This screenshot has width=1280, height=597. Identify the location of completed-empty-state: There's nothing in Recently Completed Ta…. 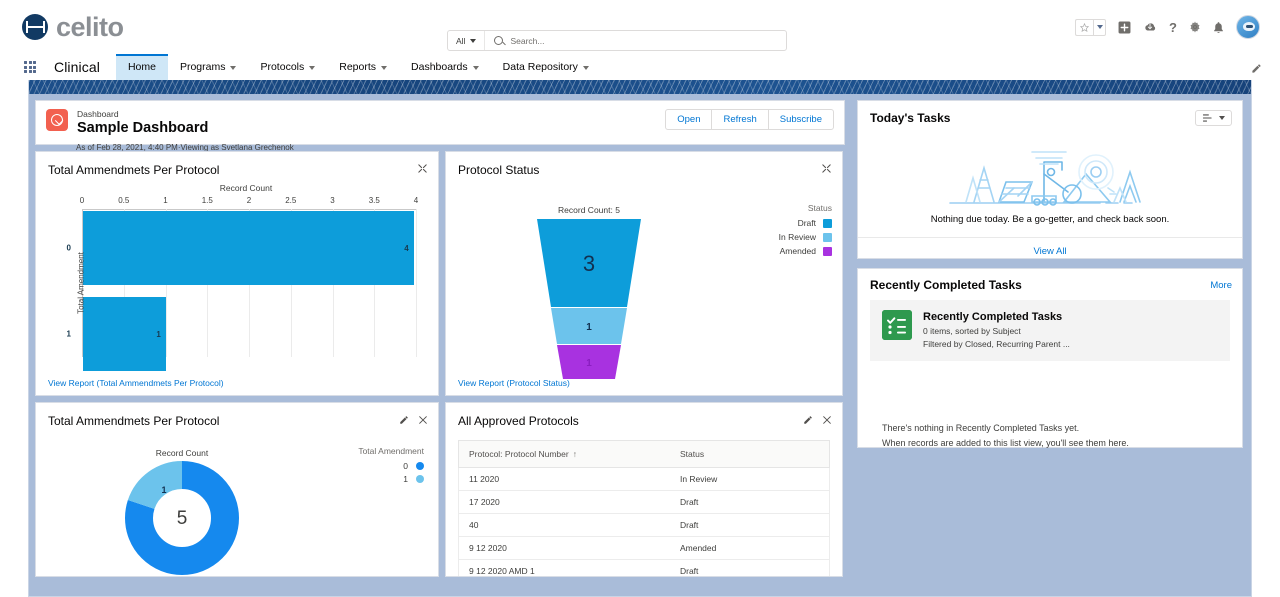
(1050, 406).